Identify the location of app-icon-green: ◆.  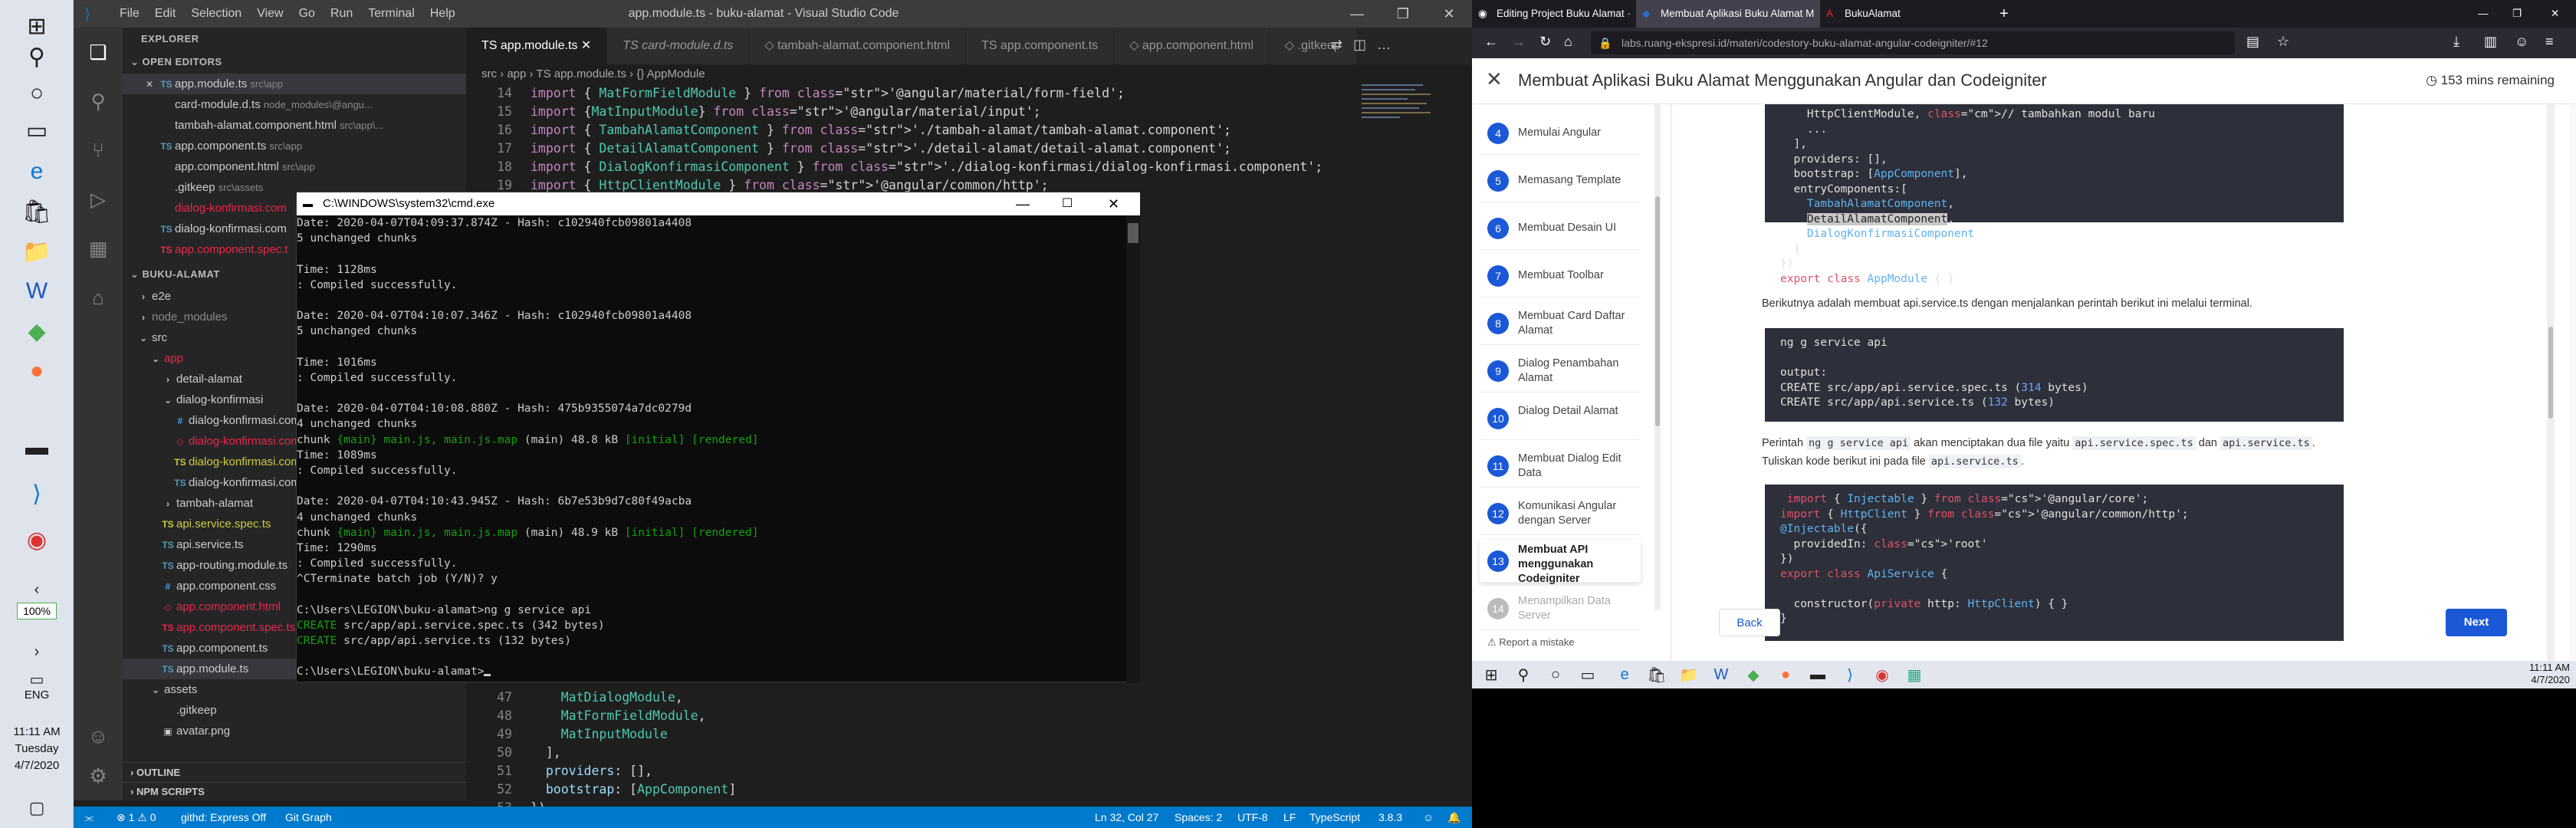
(1754, 675).